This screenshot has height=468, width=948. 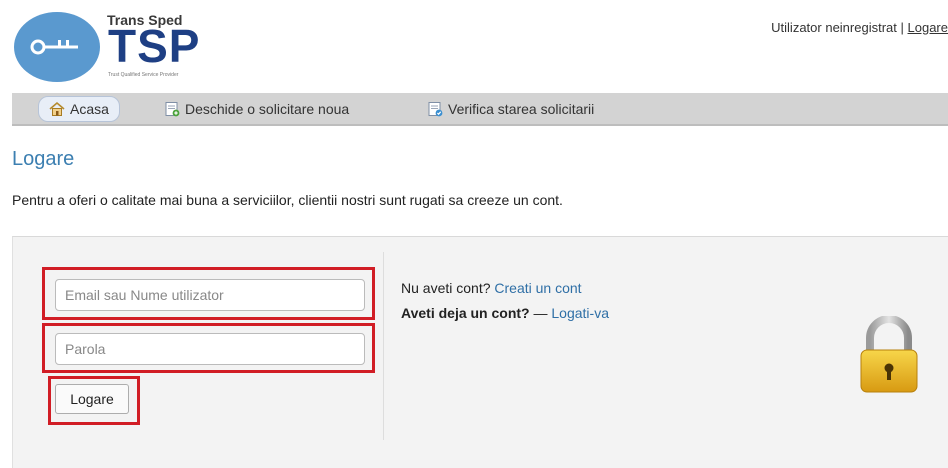 What do you see at coordinates (928, 27) in the screenshot?
I see `header-login-link: Logare` at bounding box center [928, 27].